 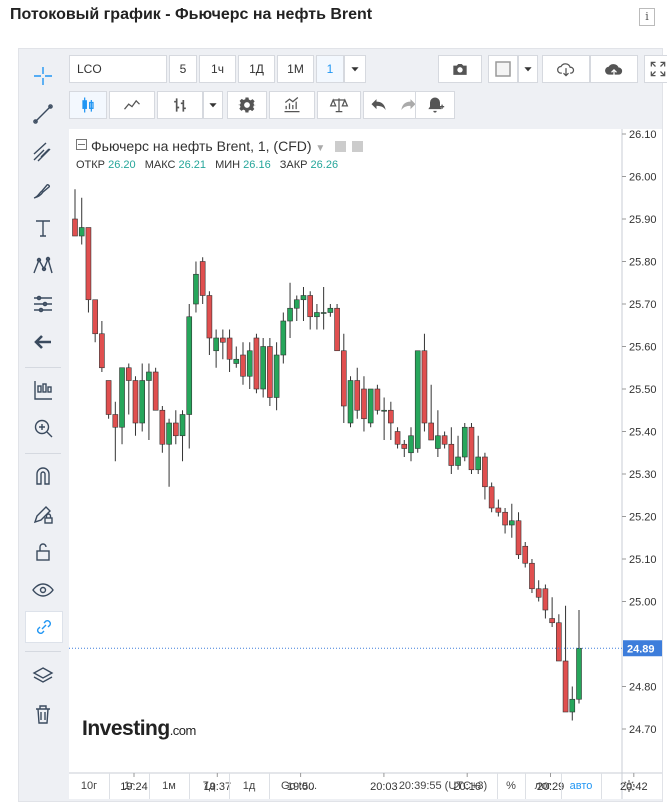 What do you see at coordinates (511, 786) in the screenshot?
I see `percent-toggle: %` at bounding box center [511, 786].